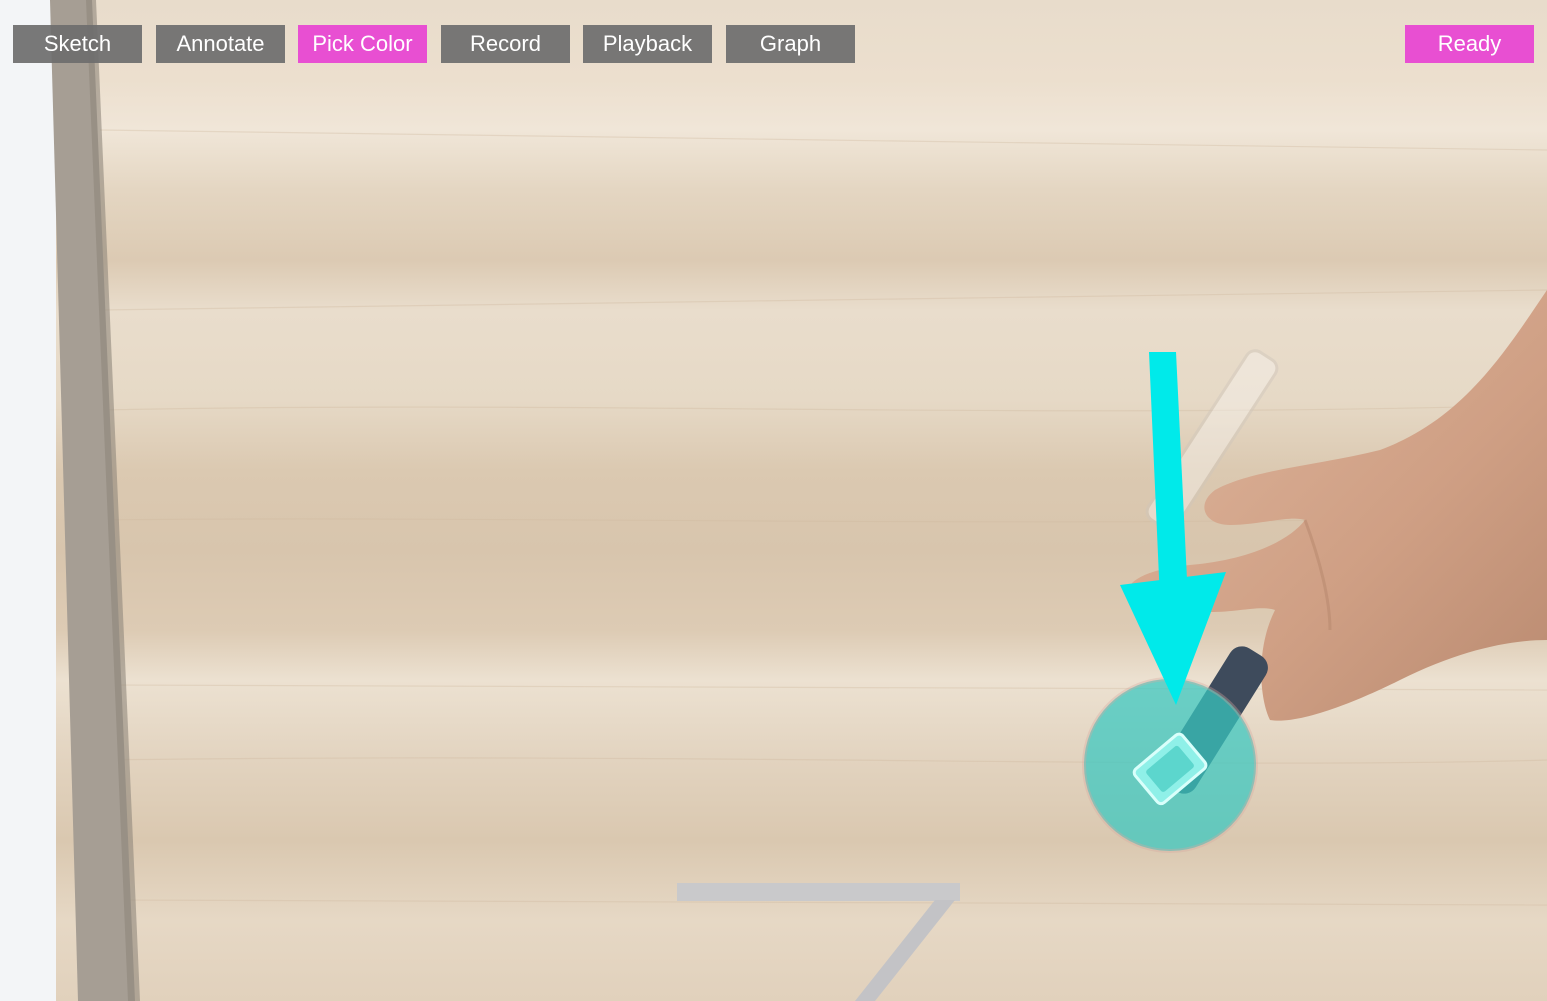  Describe the element at coordinates (790, 44) in the screenshot. I see `graph-button: Graph` at that location.